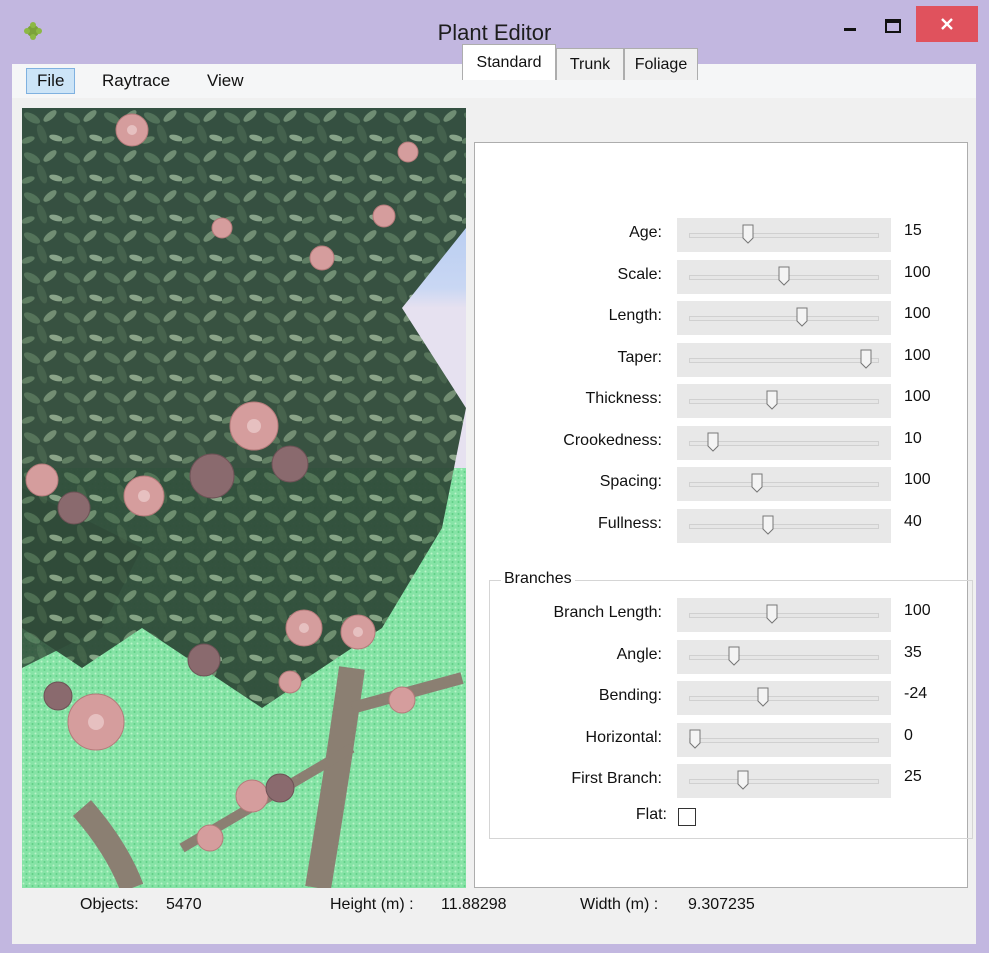 This screenshot has height=953, width=989. I want to click on crookedness-slider-thumb, so click(713, 442).